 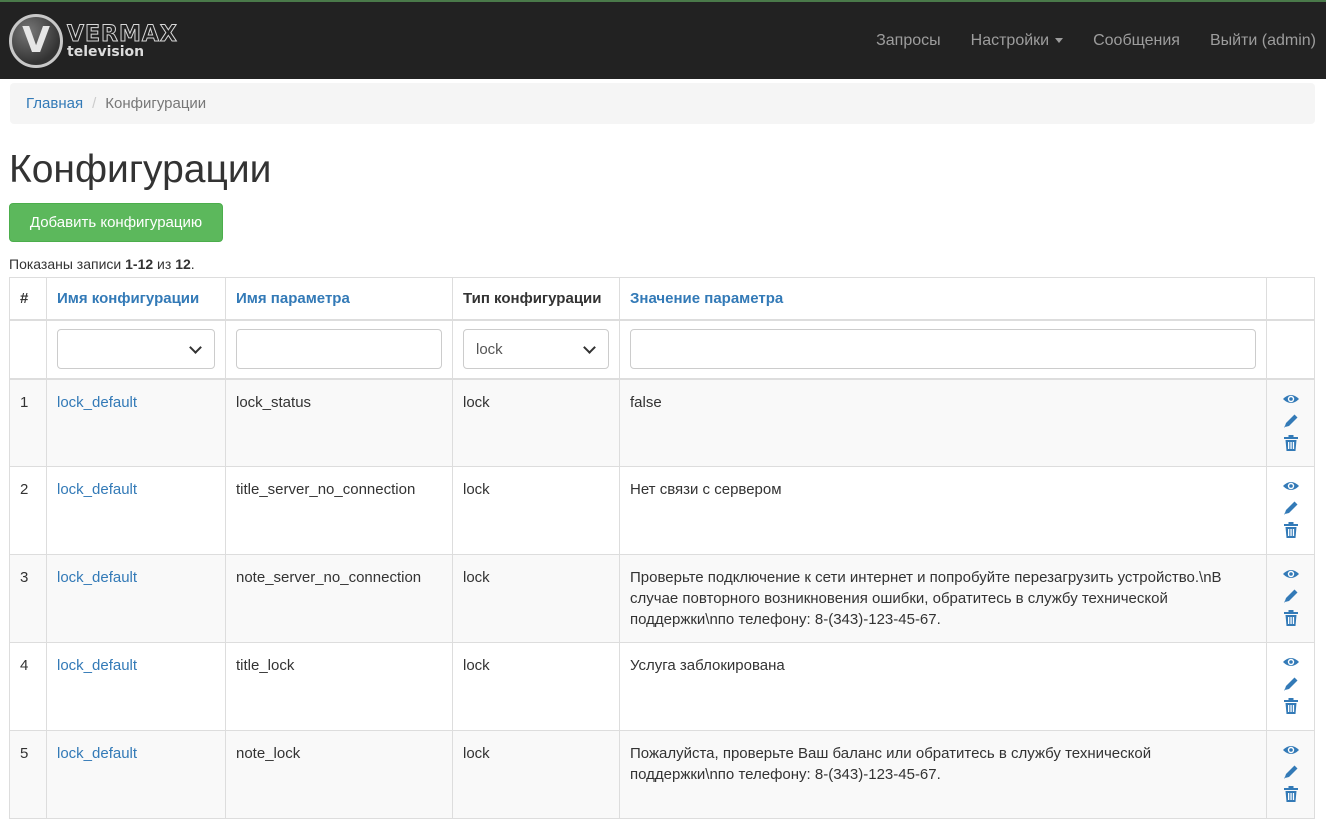 I want to click on param-name-filter-input, so click(x=339, y=349).